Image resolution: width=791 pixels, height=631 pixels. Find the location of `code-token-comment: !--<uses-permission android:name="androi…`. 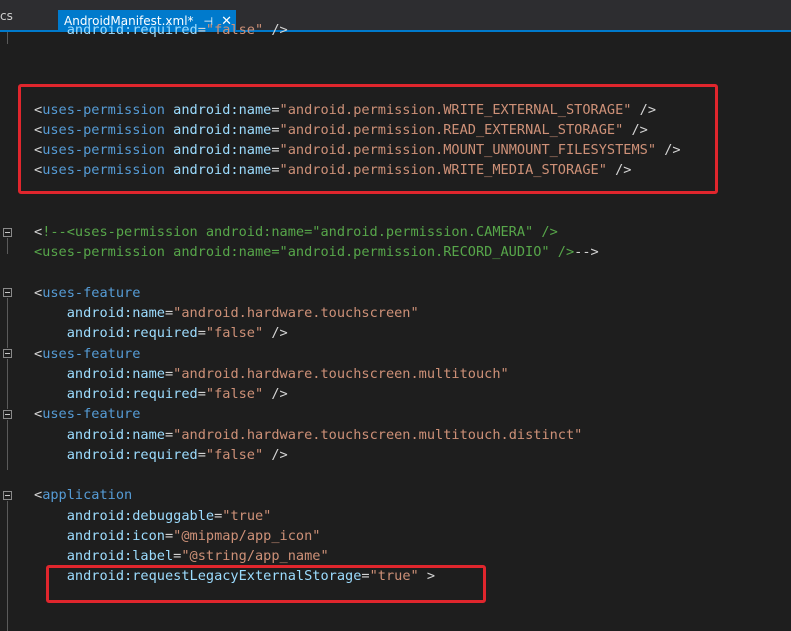

code-token-comment: !--<uses-permission android:name="androi… is located at coordinates (300, 232).